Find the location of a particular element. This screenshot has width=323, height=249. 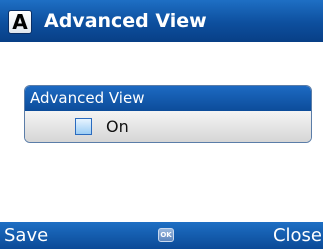

on-checkbox-label: On is located at coordinates (117, 127).